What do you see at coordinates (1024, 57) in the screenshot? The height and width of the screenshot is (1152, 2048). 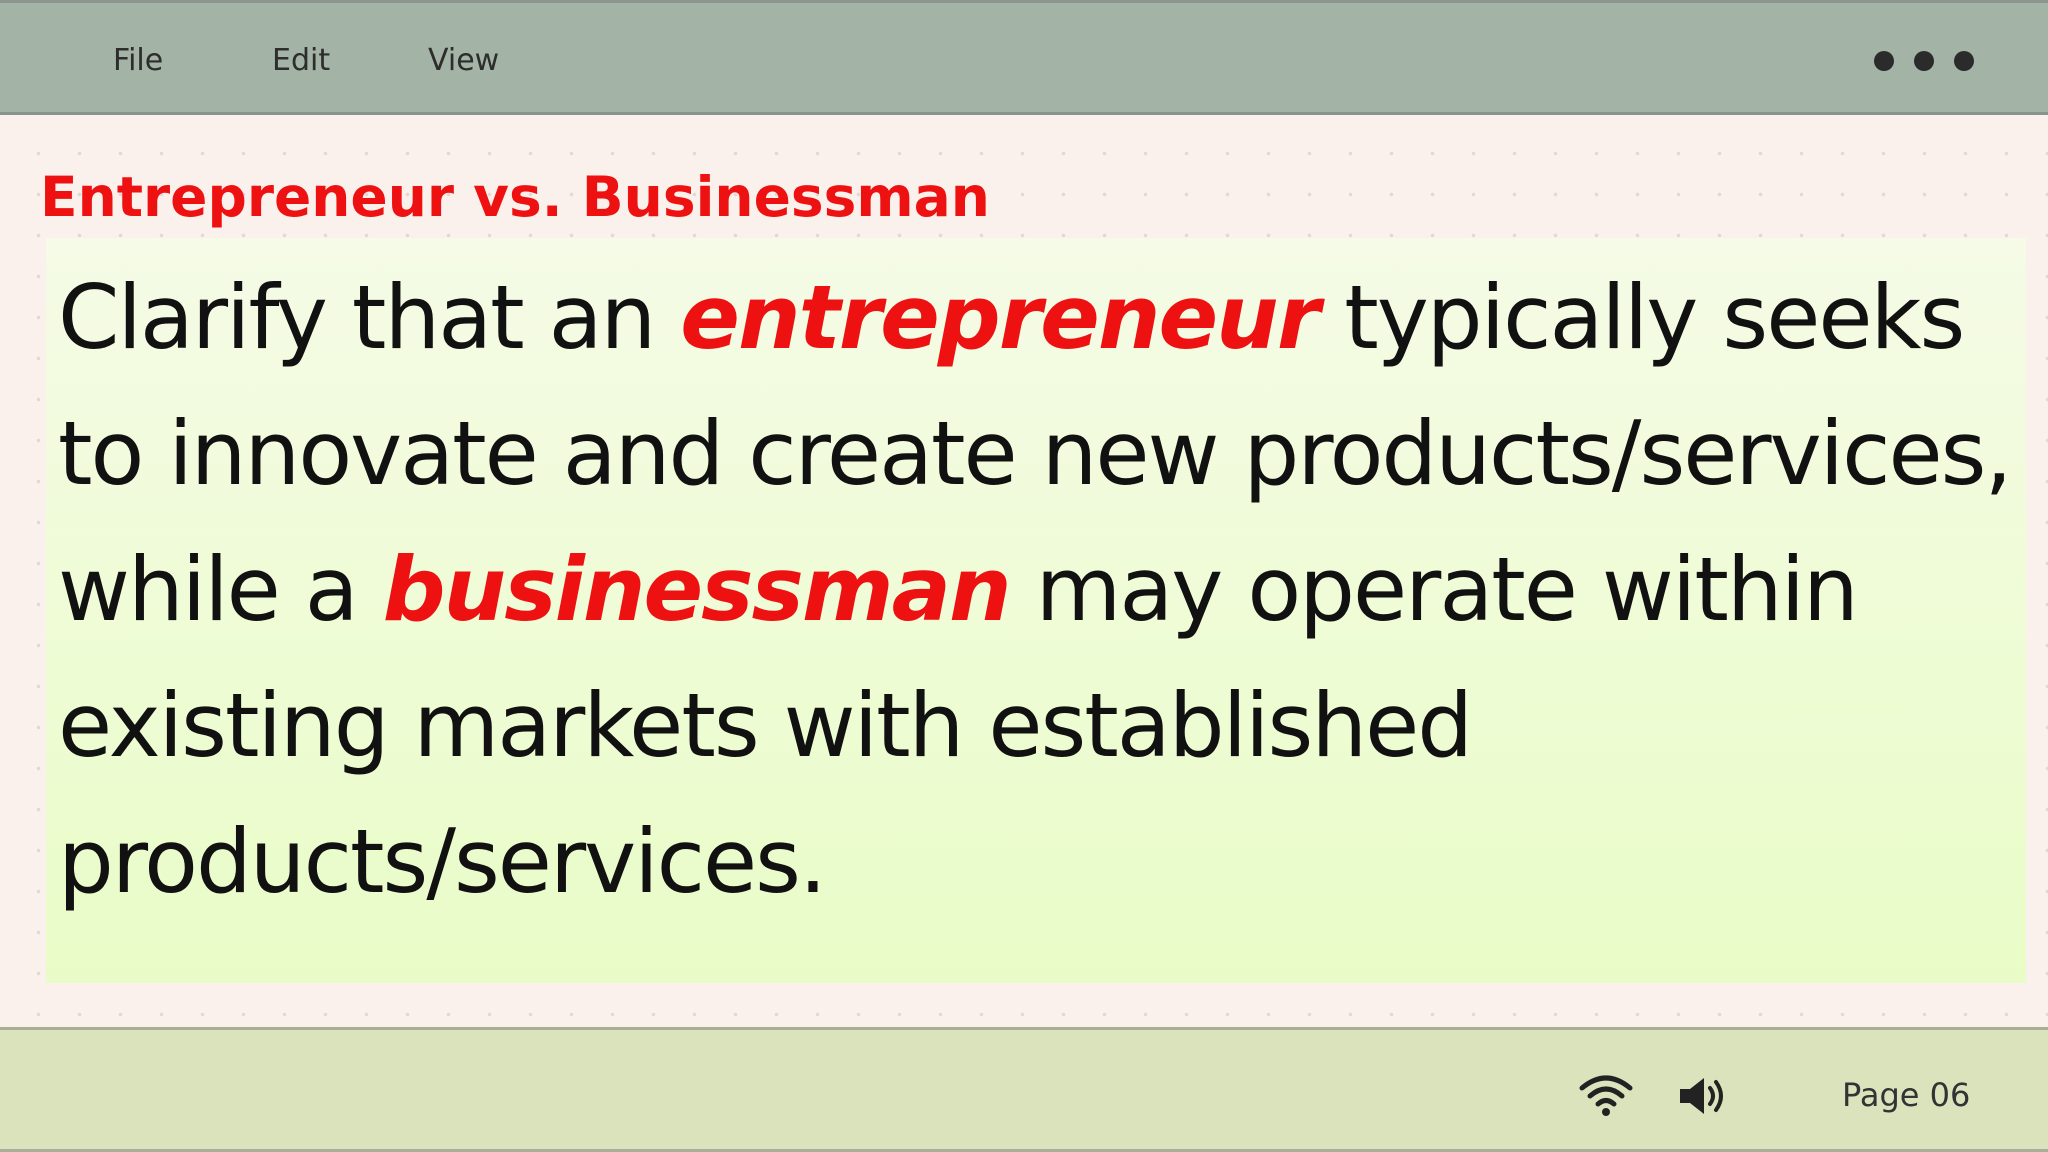 I see `menu-bar: File Edit View` at bounding box center [1024, 57].